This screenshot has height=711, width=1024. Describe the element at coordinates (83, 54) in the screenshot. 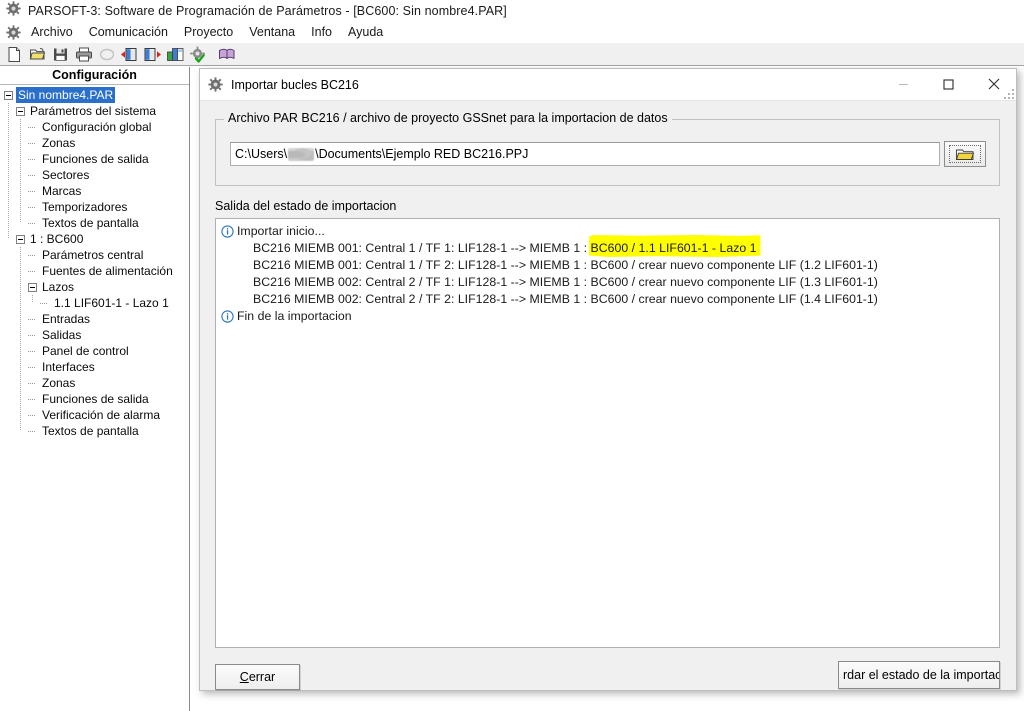

I see `print-icon` at that location.